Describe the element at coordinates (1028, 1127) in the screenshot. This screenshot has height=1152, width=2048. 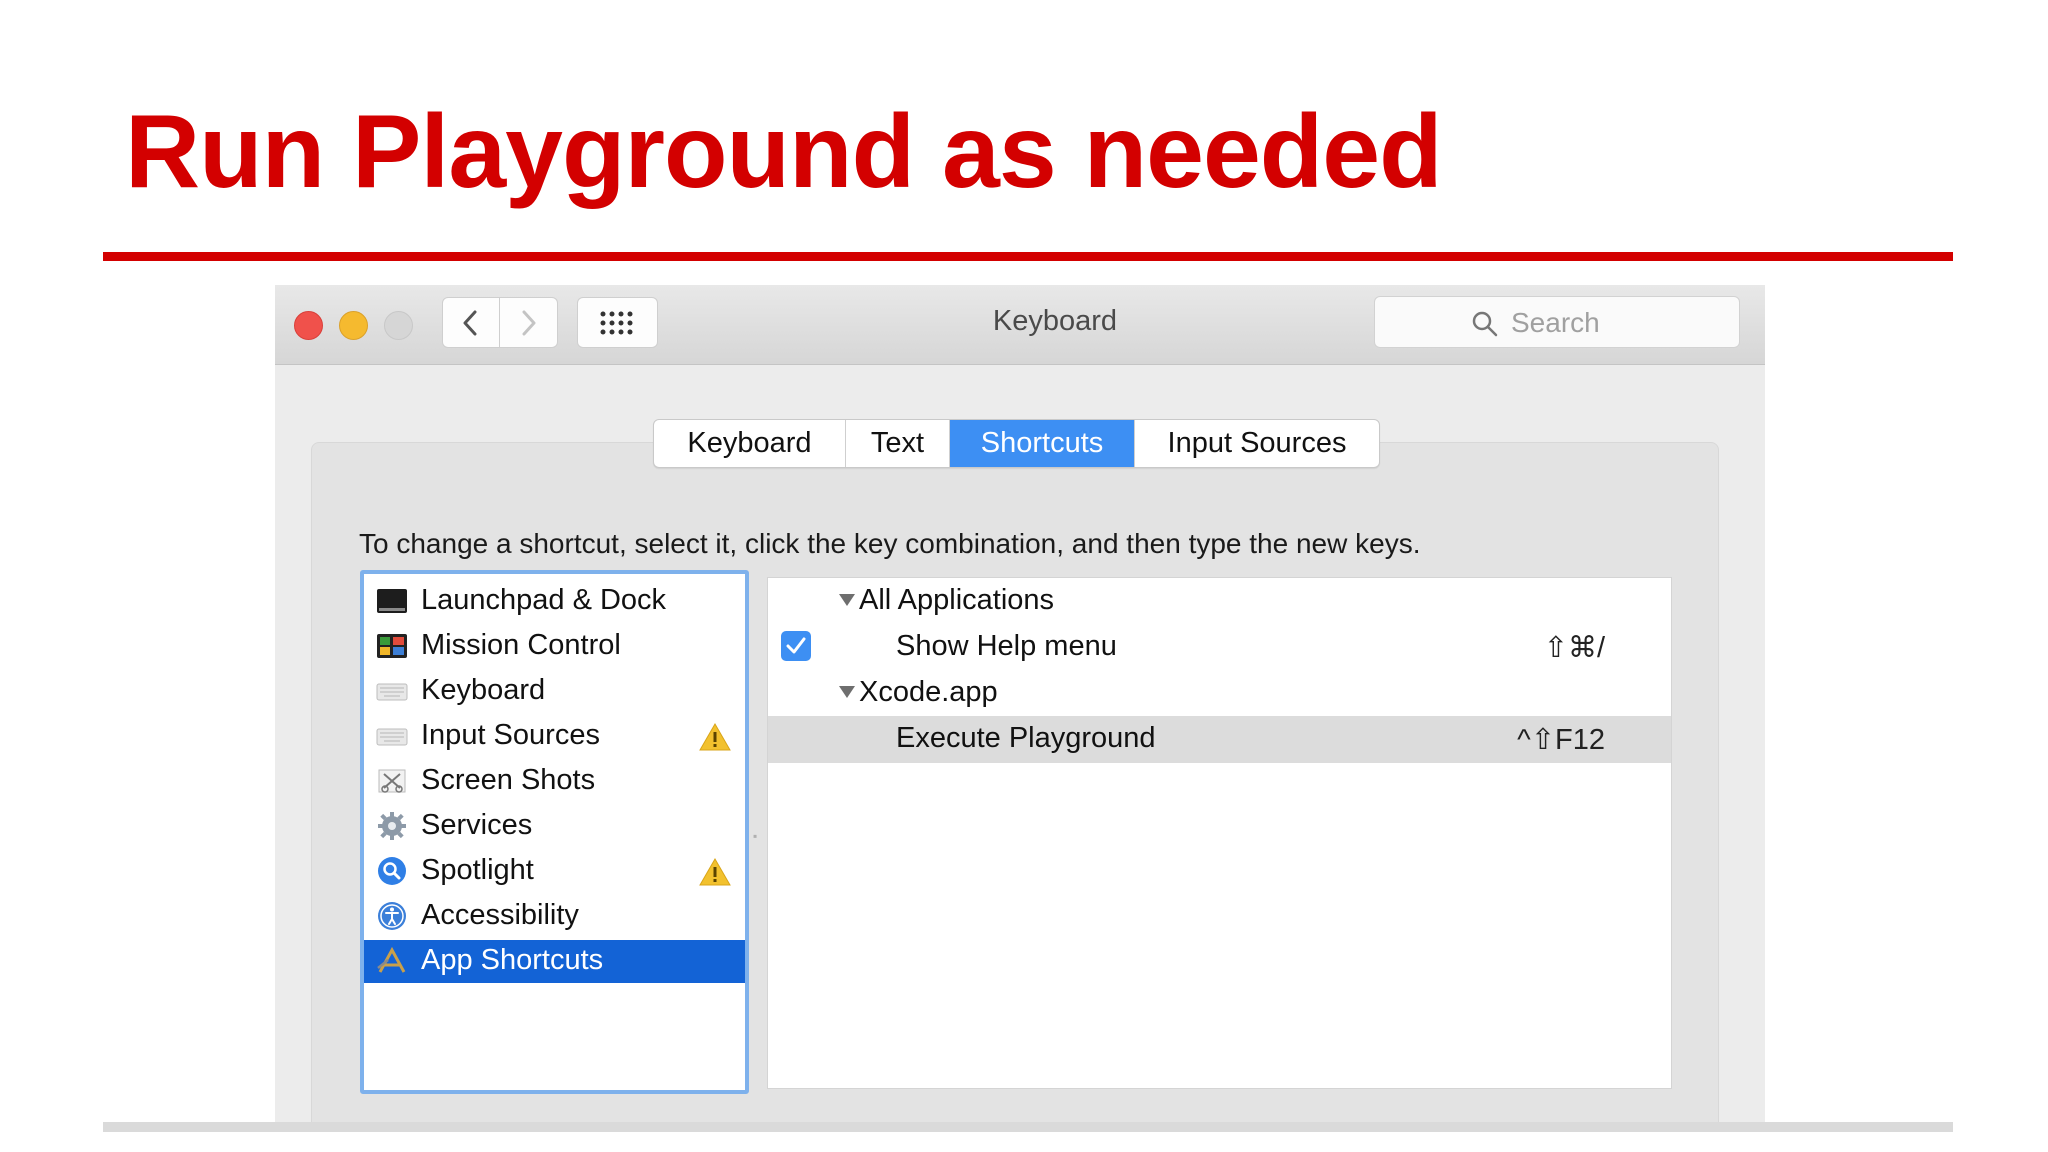
I see `footer-divider` at that location.